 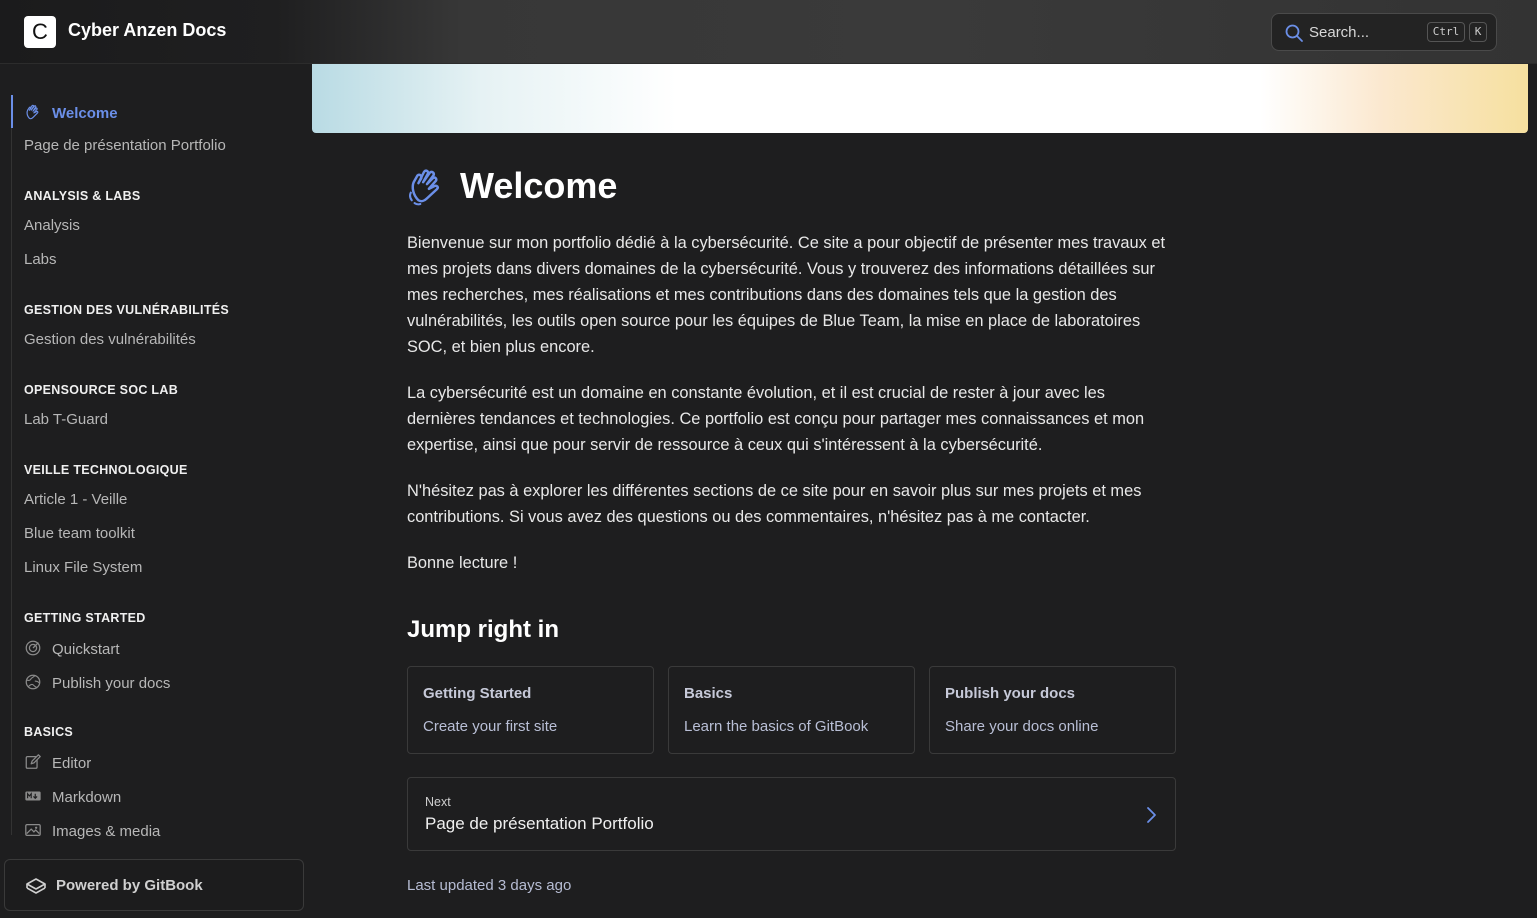 I want to click on top-header: C Cyber Anzen Docs Search... Ctrl K, so click(x=768, y=32).